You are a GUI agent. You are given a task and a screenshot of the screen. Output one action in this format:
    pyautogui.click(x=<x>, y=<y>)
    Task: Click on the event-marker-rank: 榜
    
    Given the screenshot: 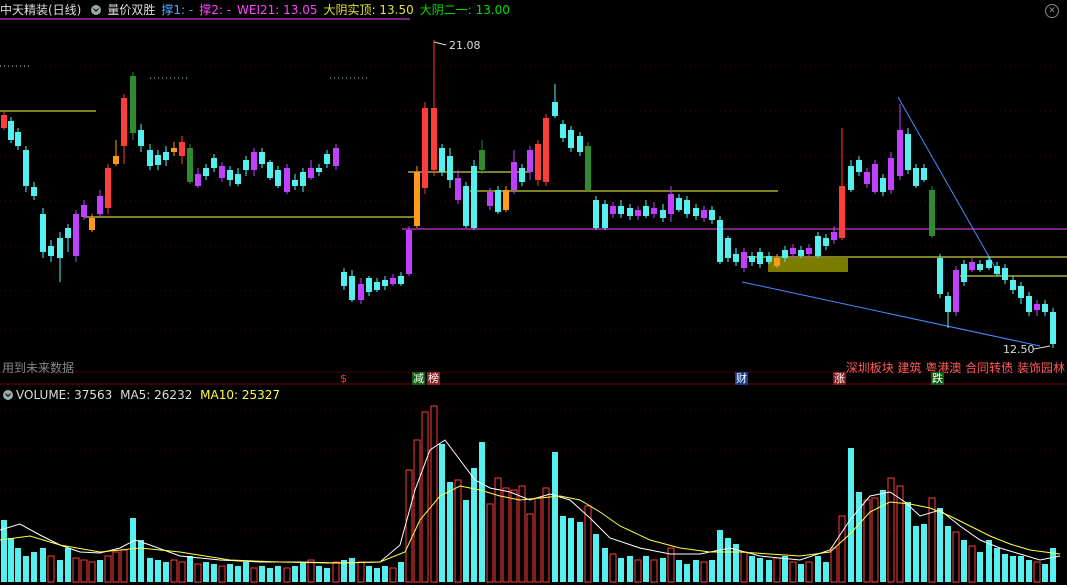 What is the action you would take?
    pyautogui.click(x=433, y=378)
    